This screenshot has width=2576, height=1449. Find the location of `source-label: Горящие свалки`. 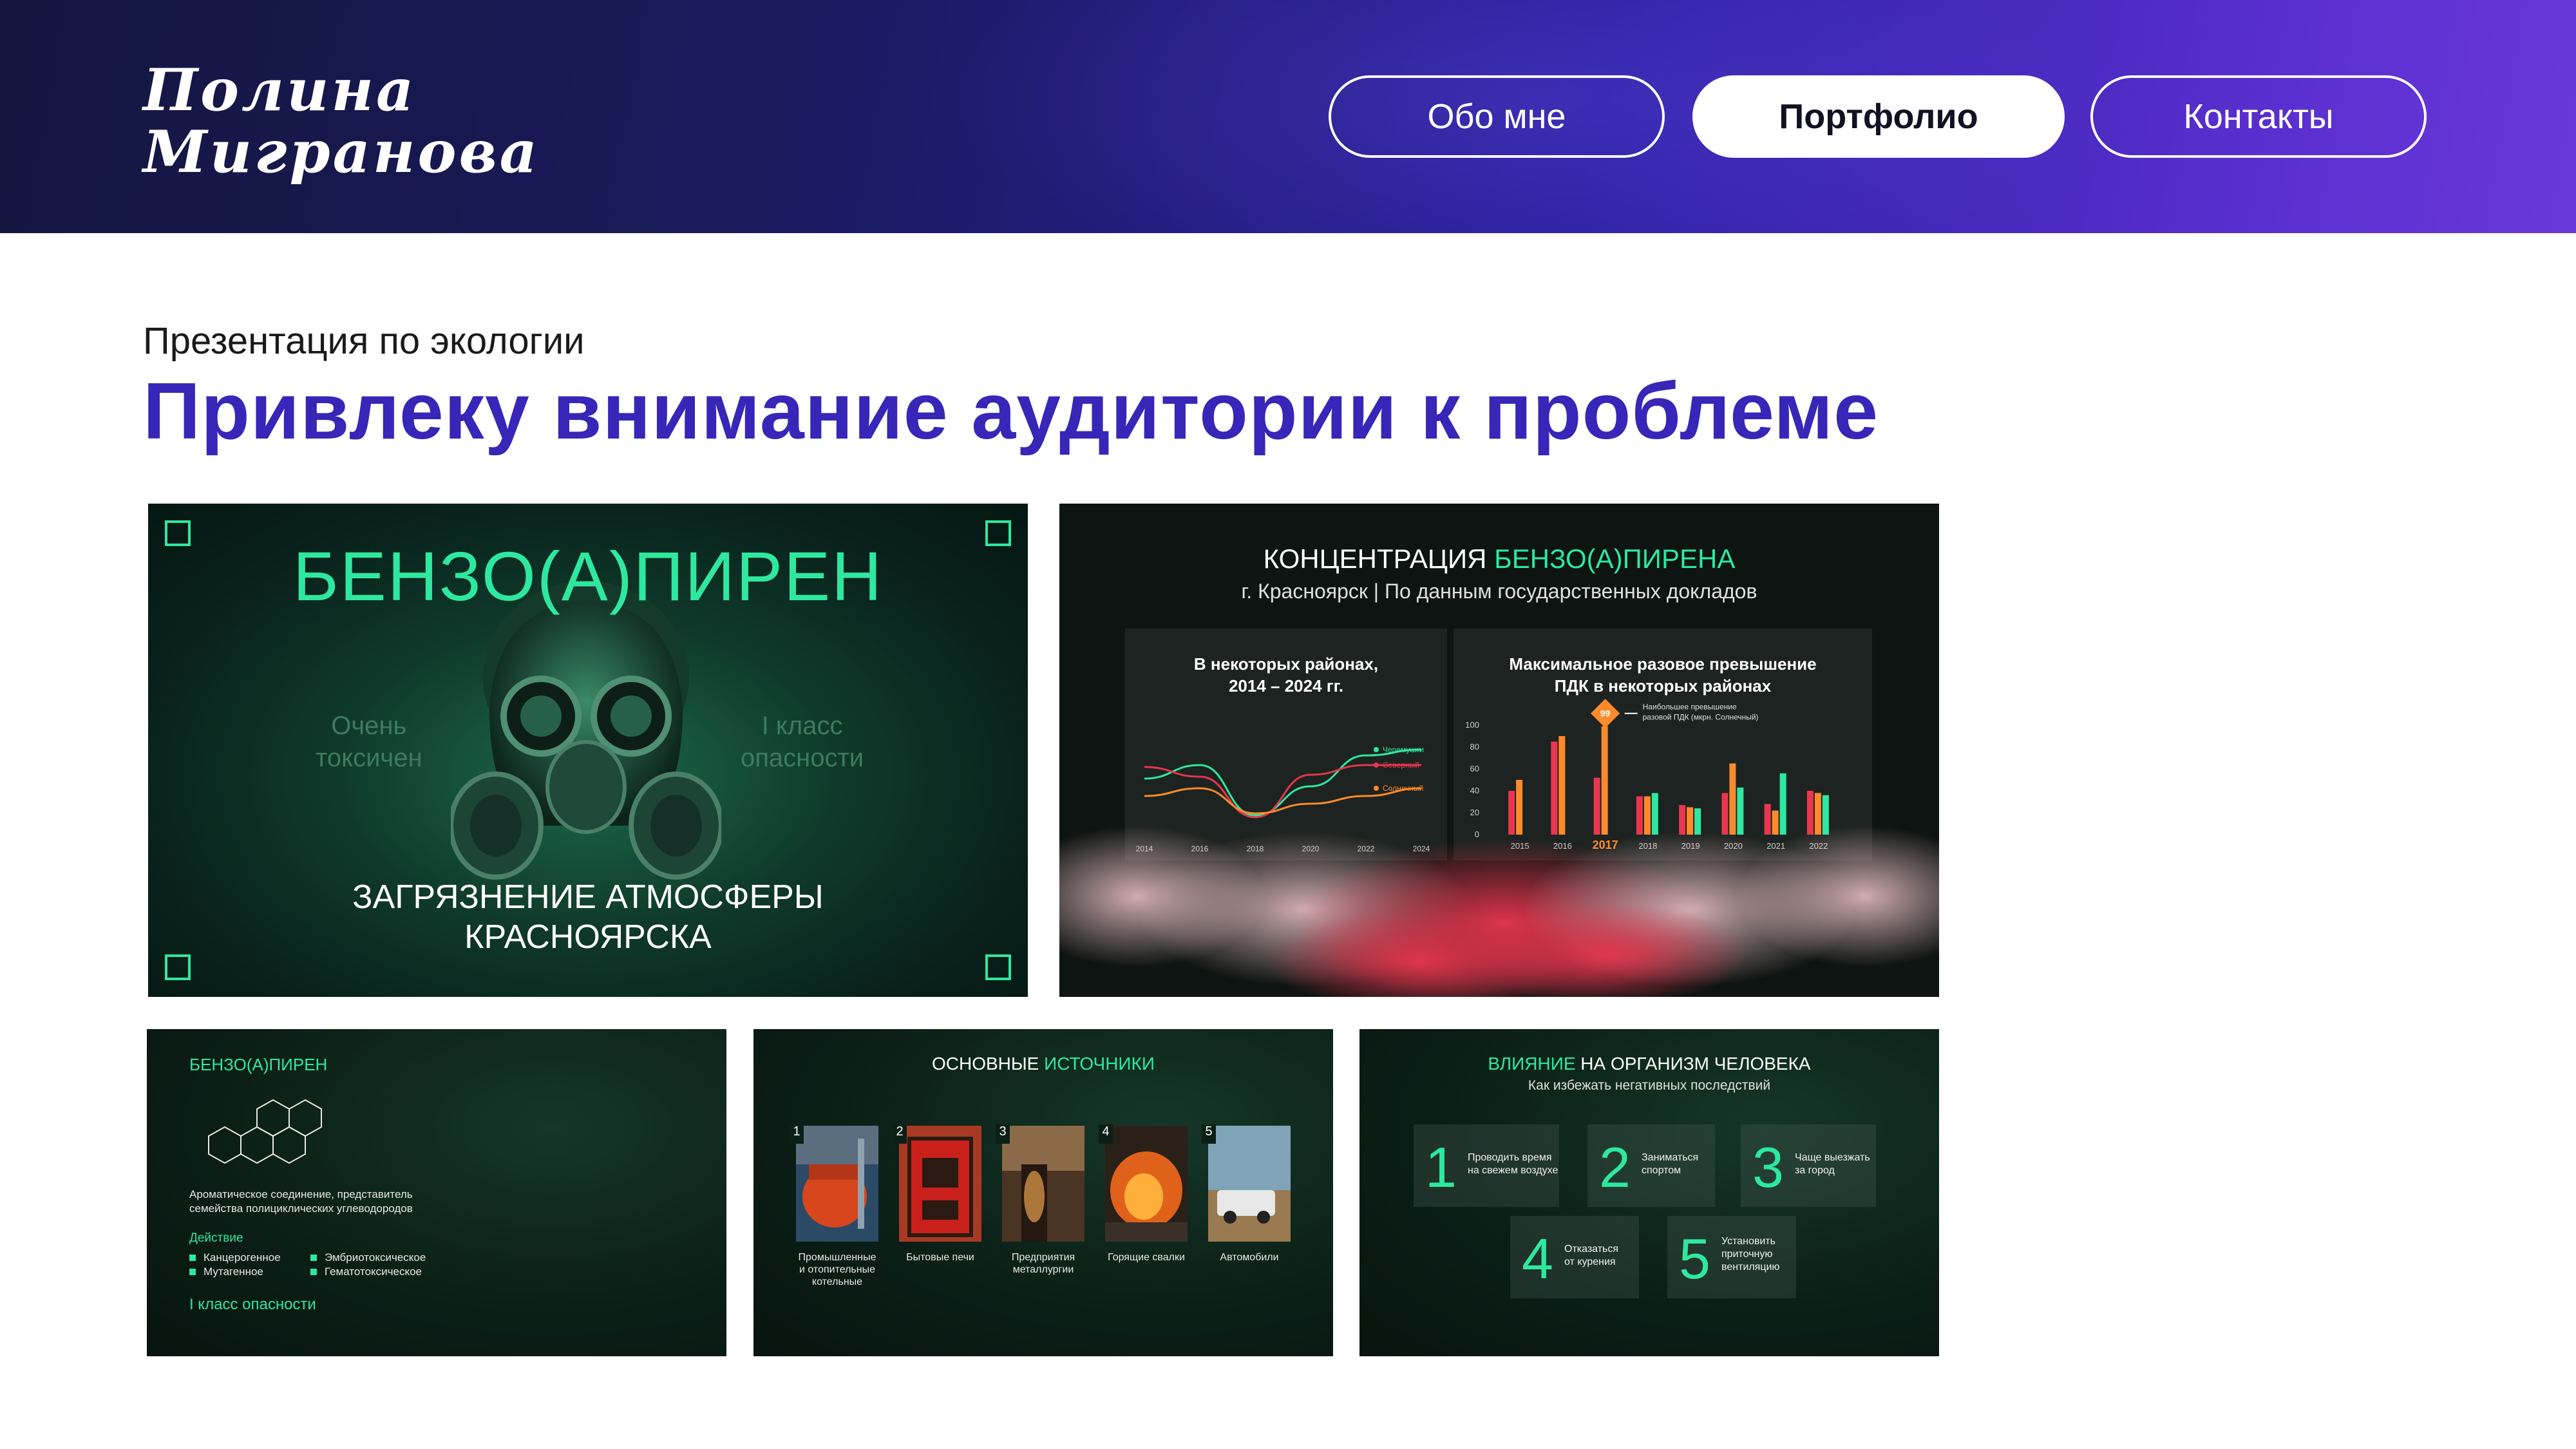

source-label: Горящие свалки is located at coordinates (1146, 1257).